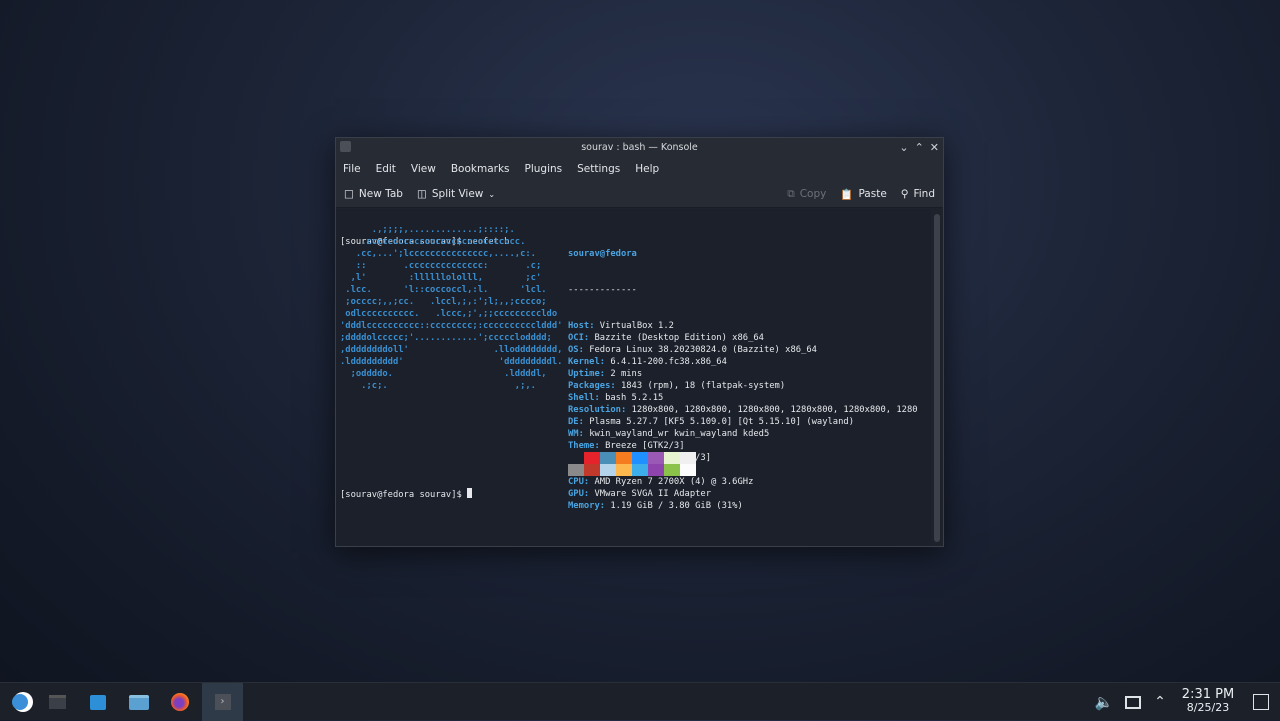 This screenshot has width=1280, height=721. What do you see at coordinates (924, 194) in the screenshot?
I see `find-label: Find` at bounding box center [924, 194].